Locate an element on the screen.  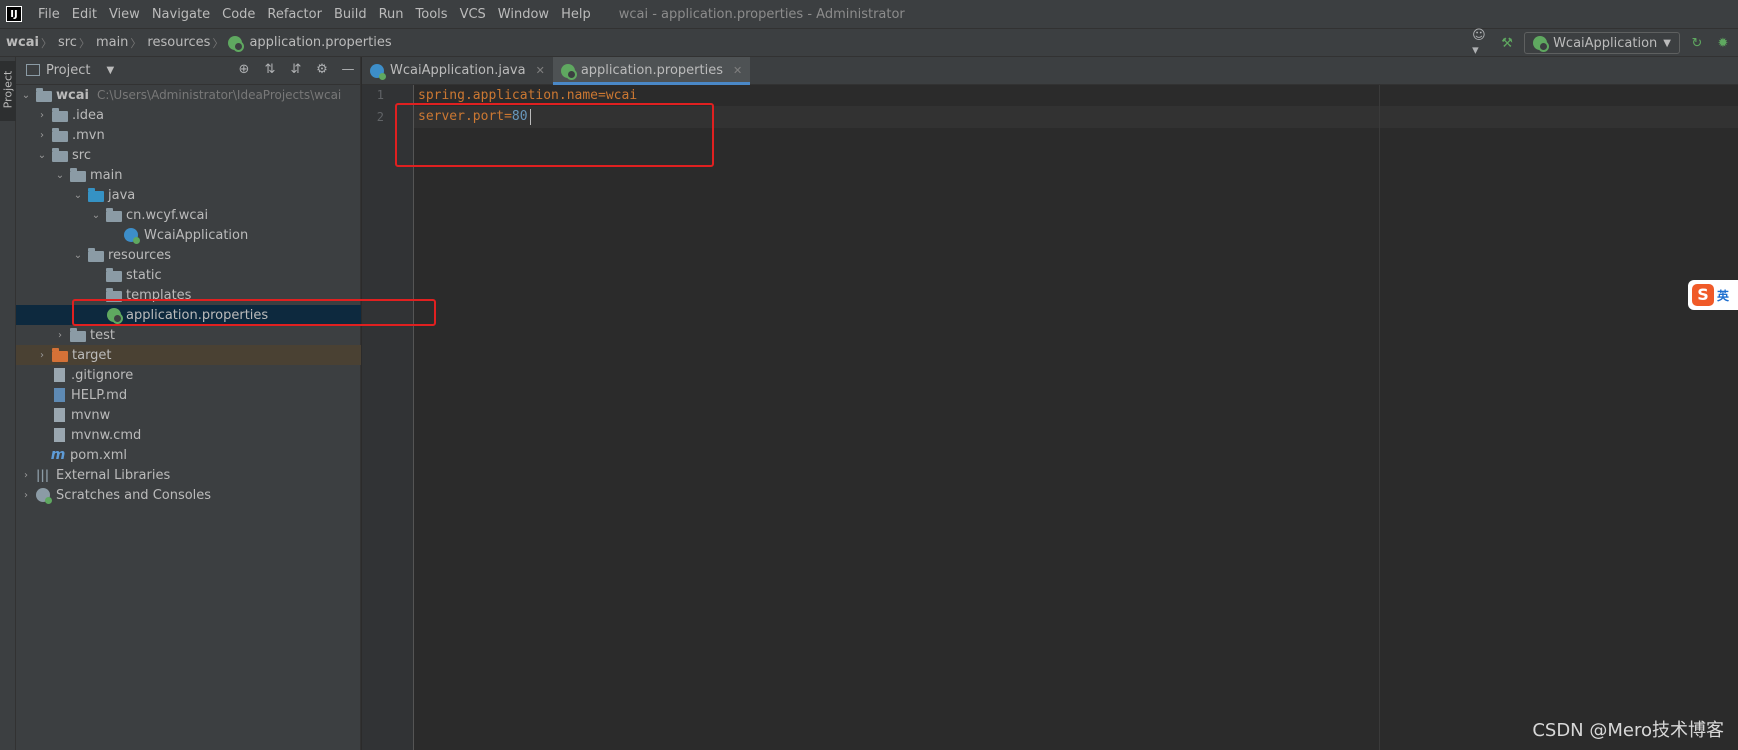
tree-item-gitignore: .gitignore is located at coordinates (188, 375).